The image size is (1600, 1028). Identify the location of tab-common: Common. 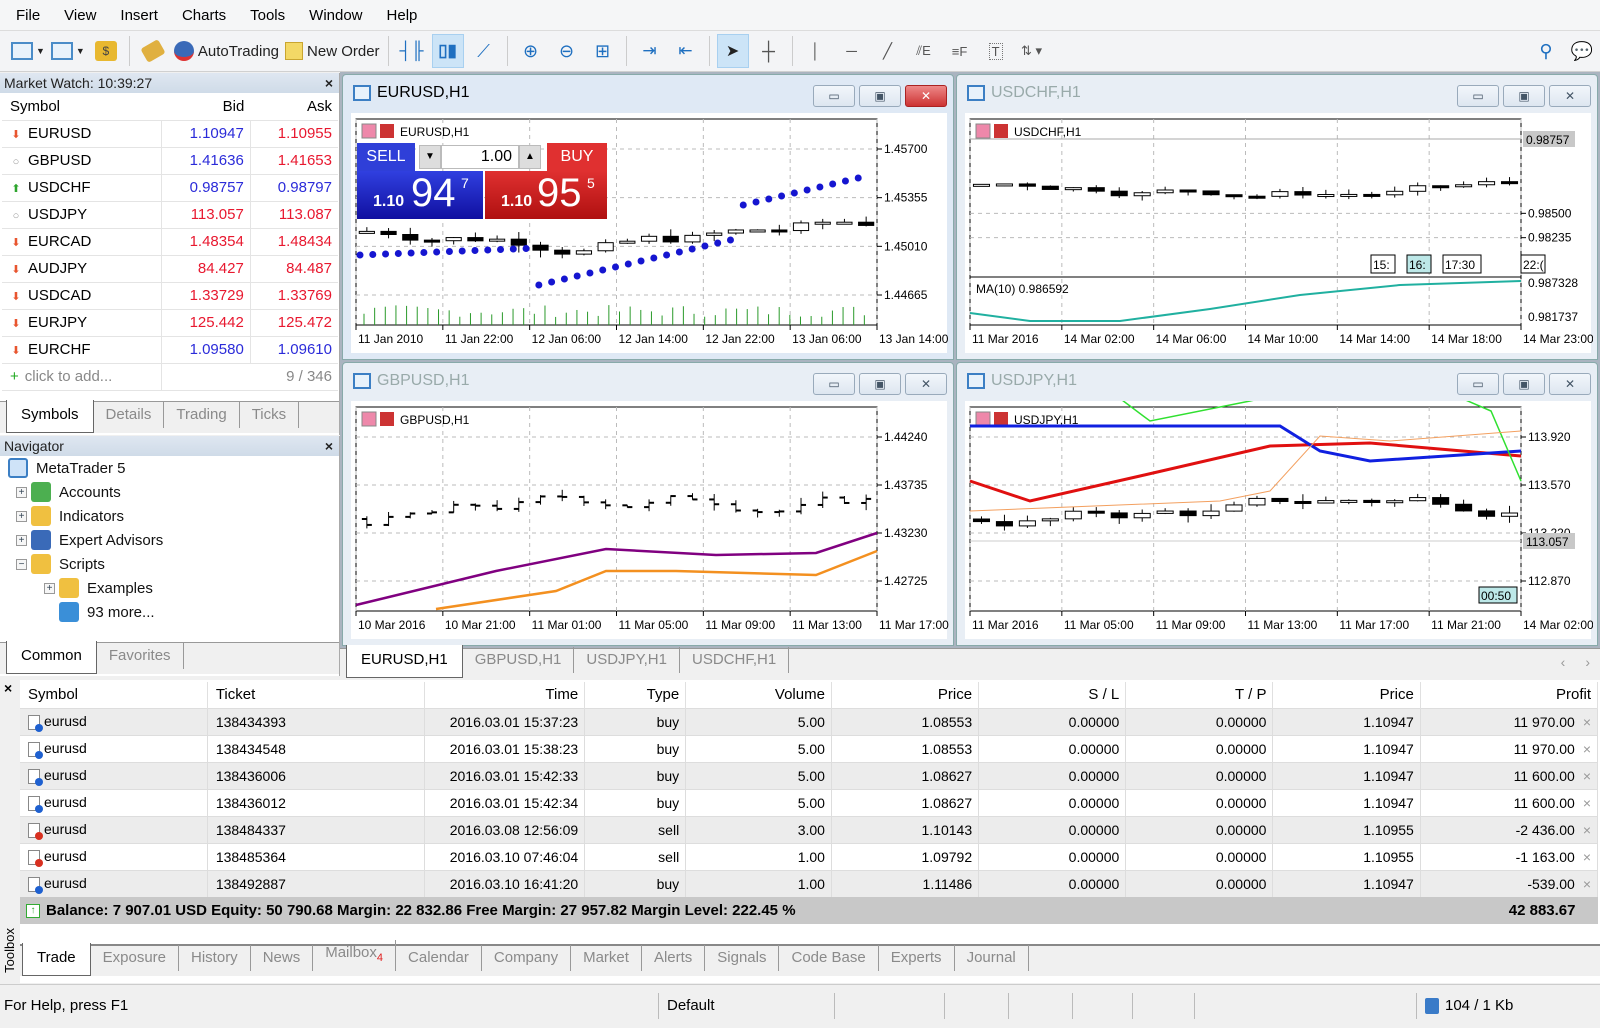
(51, 657).